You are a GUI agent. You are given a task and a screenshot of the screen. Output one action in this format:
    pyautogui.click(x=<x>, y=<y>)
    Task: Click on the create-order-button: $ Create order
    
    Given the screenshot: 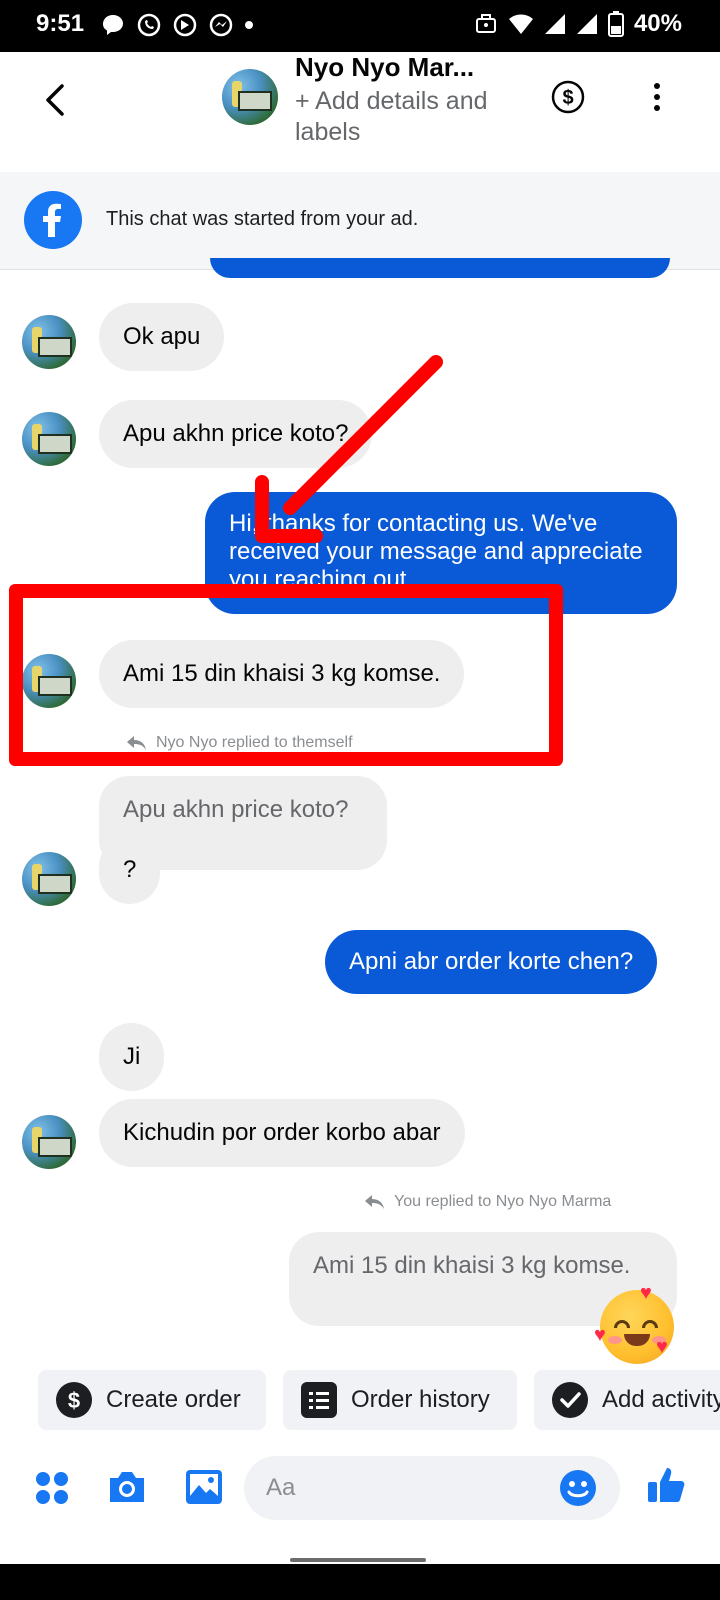 What is the action you would take?
    pyautogui.click(x=152, y=1400)
    